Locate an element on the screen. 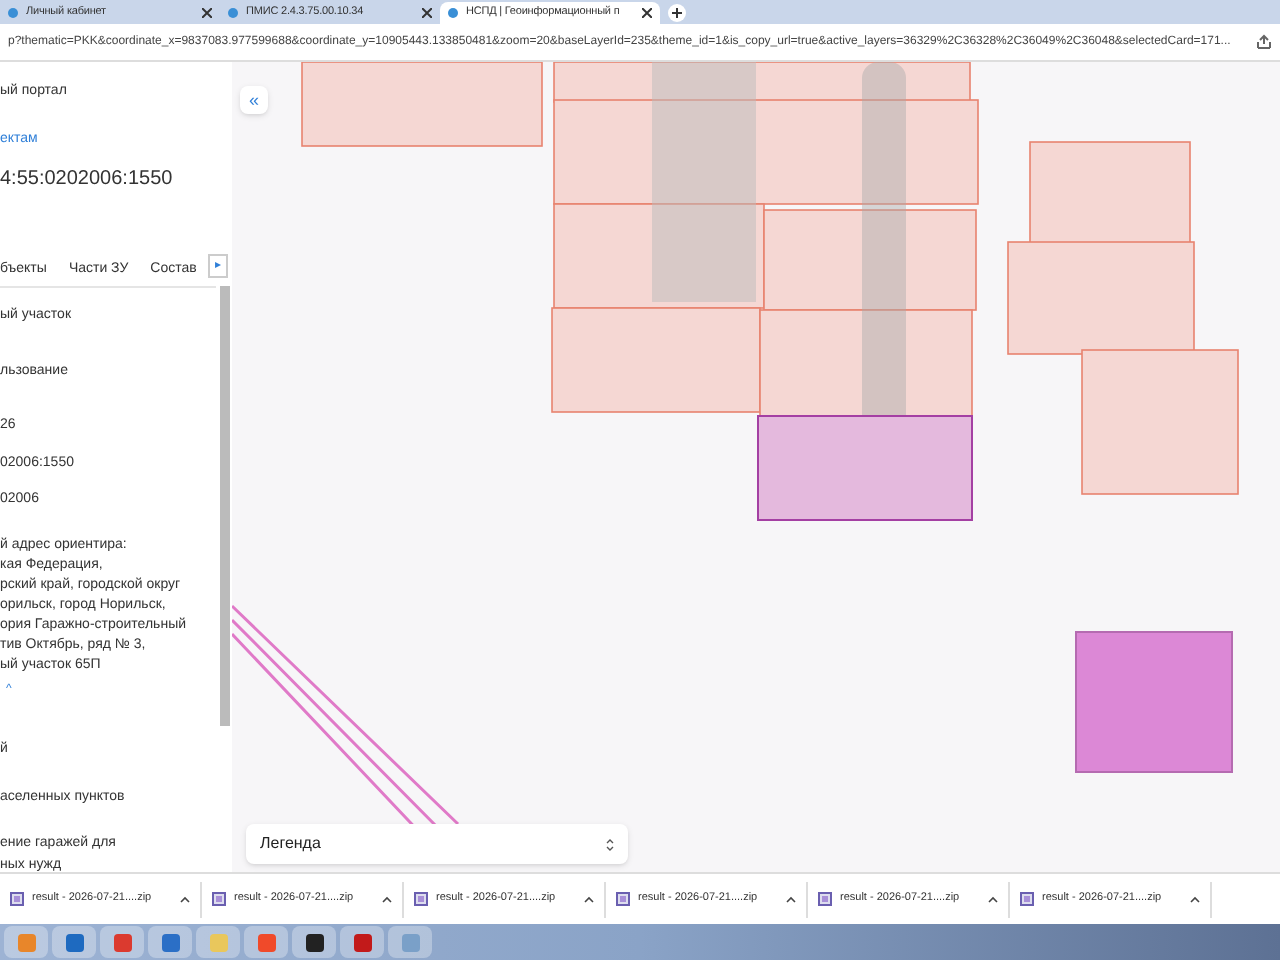 Image resolution: width=1280 pixels, height=960 pixels. scrollbar is located at coordinates (225, 506).